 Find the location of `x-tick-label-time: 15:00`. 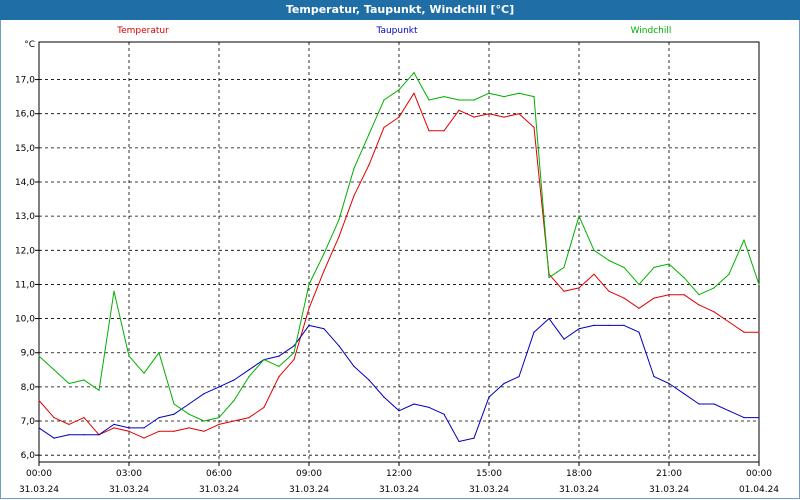

x-tick-label-time: 15:00 is located at coordinates (489, 474).